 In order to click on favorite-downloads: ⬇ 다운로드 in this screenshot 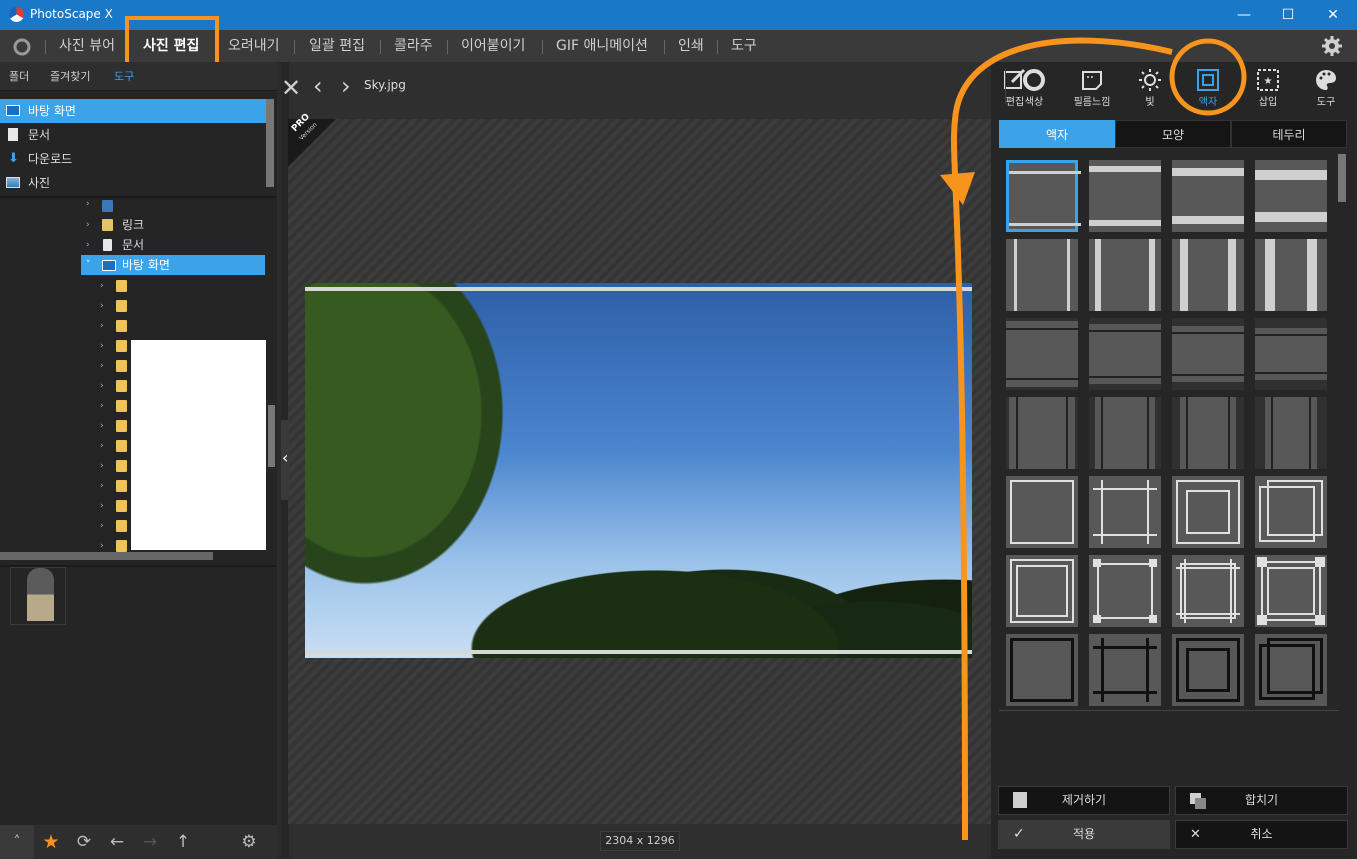, I will do `click(133, 159)`.